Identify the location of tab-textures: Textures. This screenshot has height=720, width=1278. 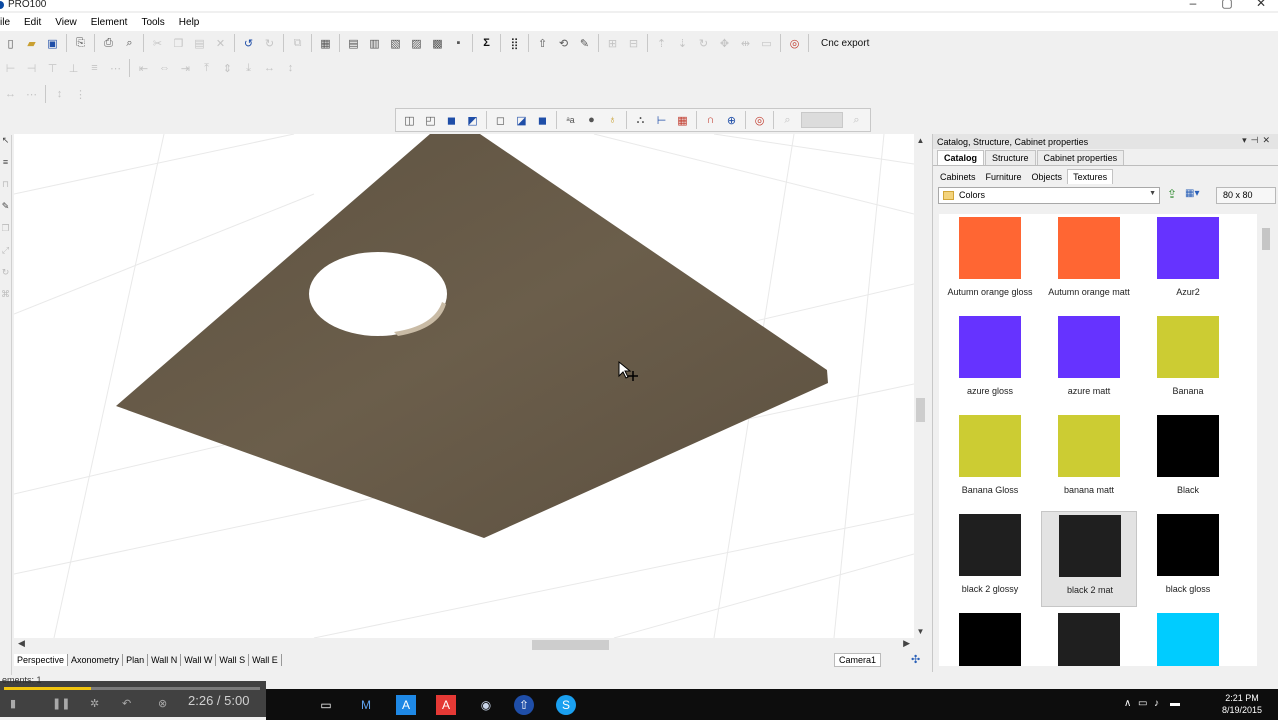
(1090, 176).